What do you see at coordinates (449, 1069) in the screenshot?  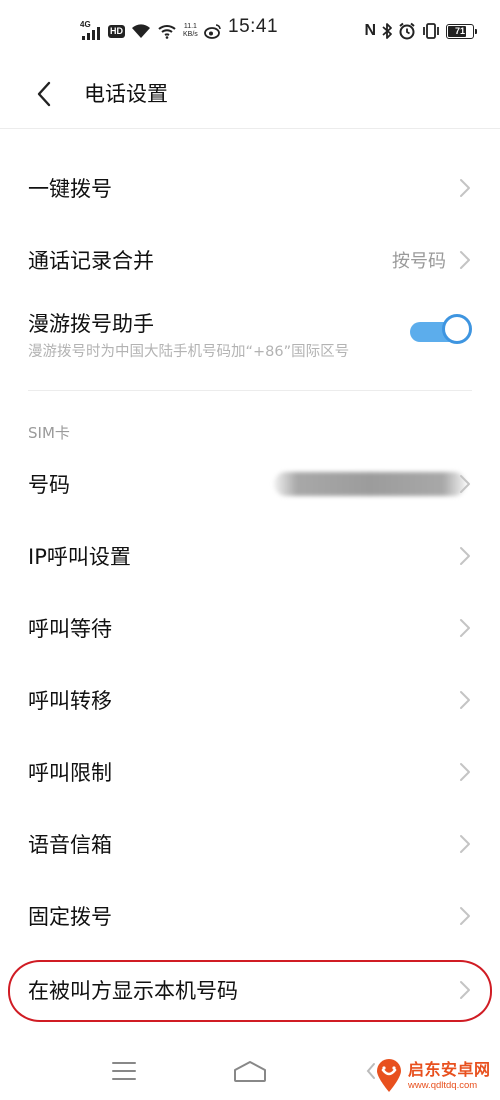 I see `watermark-name: 启东安卓网` at bounding box center [449, 1069].